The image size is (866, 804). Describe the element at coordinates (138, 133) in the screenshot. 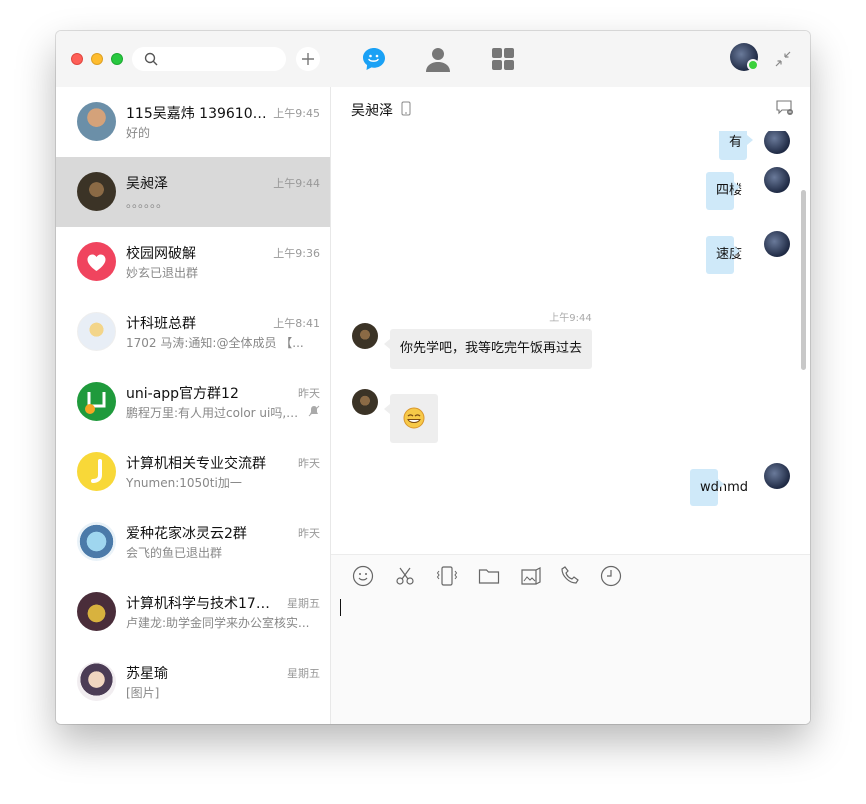

I see `conversation-preview: 好的` at that location.